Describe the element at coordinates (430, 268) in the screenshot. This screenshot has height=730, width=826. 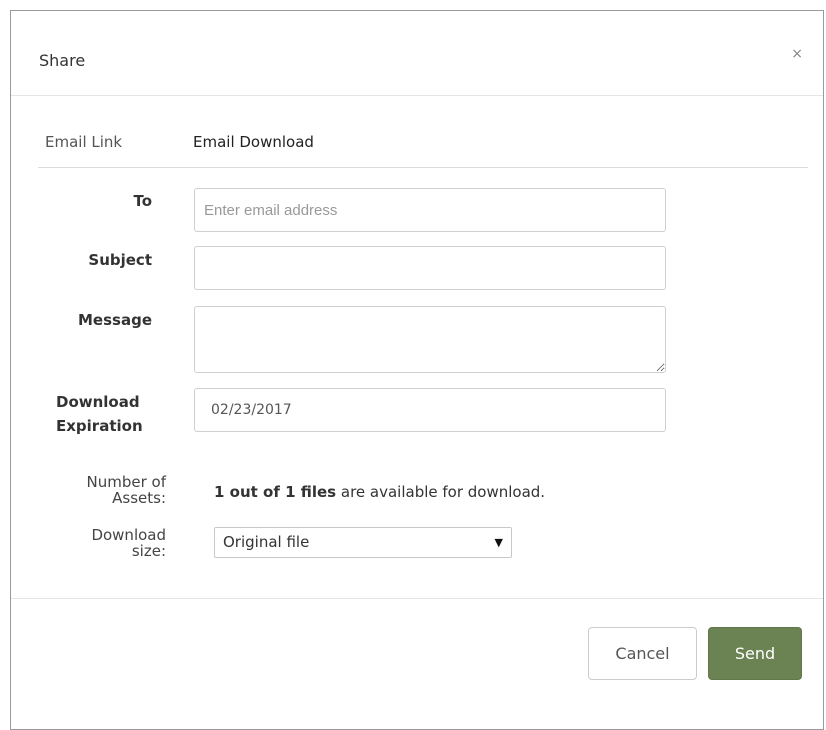
I see `subject-input` at that location.